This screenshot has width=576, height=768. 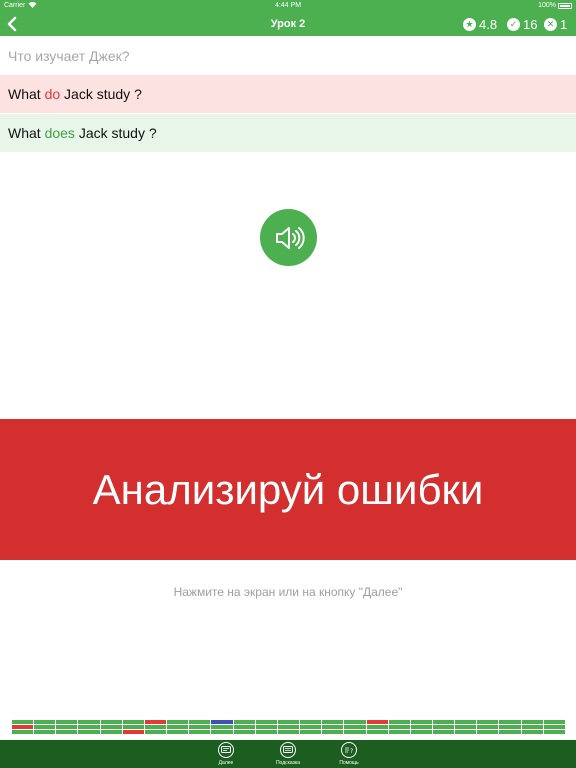 What do you see at coordinates (288, 237) in the screenshot?
I see `play-audio-button` at bounding box center [288, 237].